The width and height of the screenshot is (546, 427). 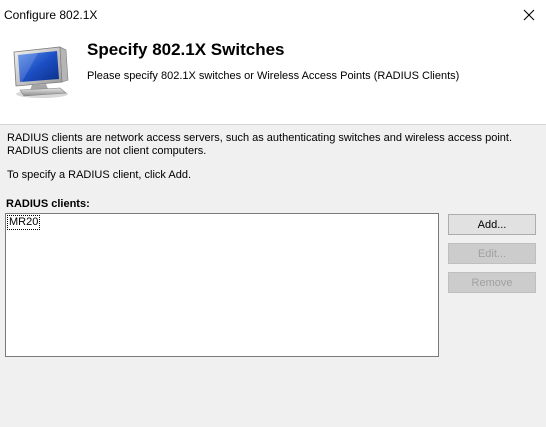 I want to click on description-line-2: RADIUS clients are not client computers., so click(x=107, y=151).